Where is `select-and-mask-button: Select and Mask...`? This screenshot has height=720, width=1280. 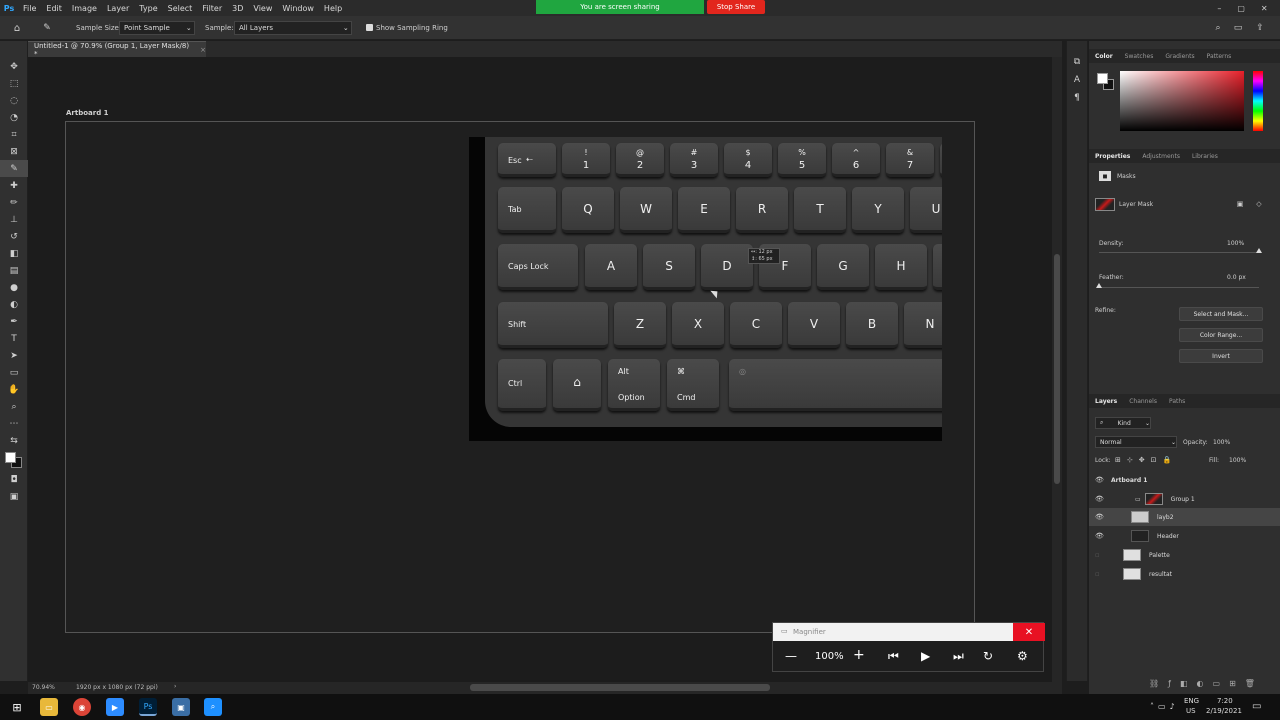
select-and-mask-button: Select and Mask... is located at coordinates (1221, 314).